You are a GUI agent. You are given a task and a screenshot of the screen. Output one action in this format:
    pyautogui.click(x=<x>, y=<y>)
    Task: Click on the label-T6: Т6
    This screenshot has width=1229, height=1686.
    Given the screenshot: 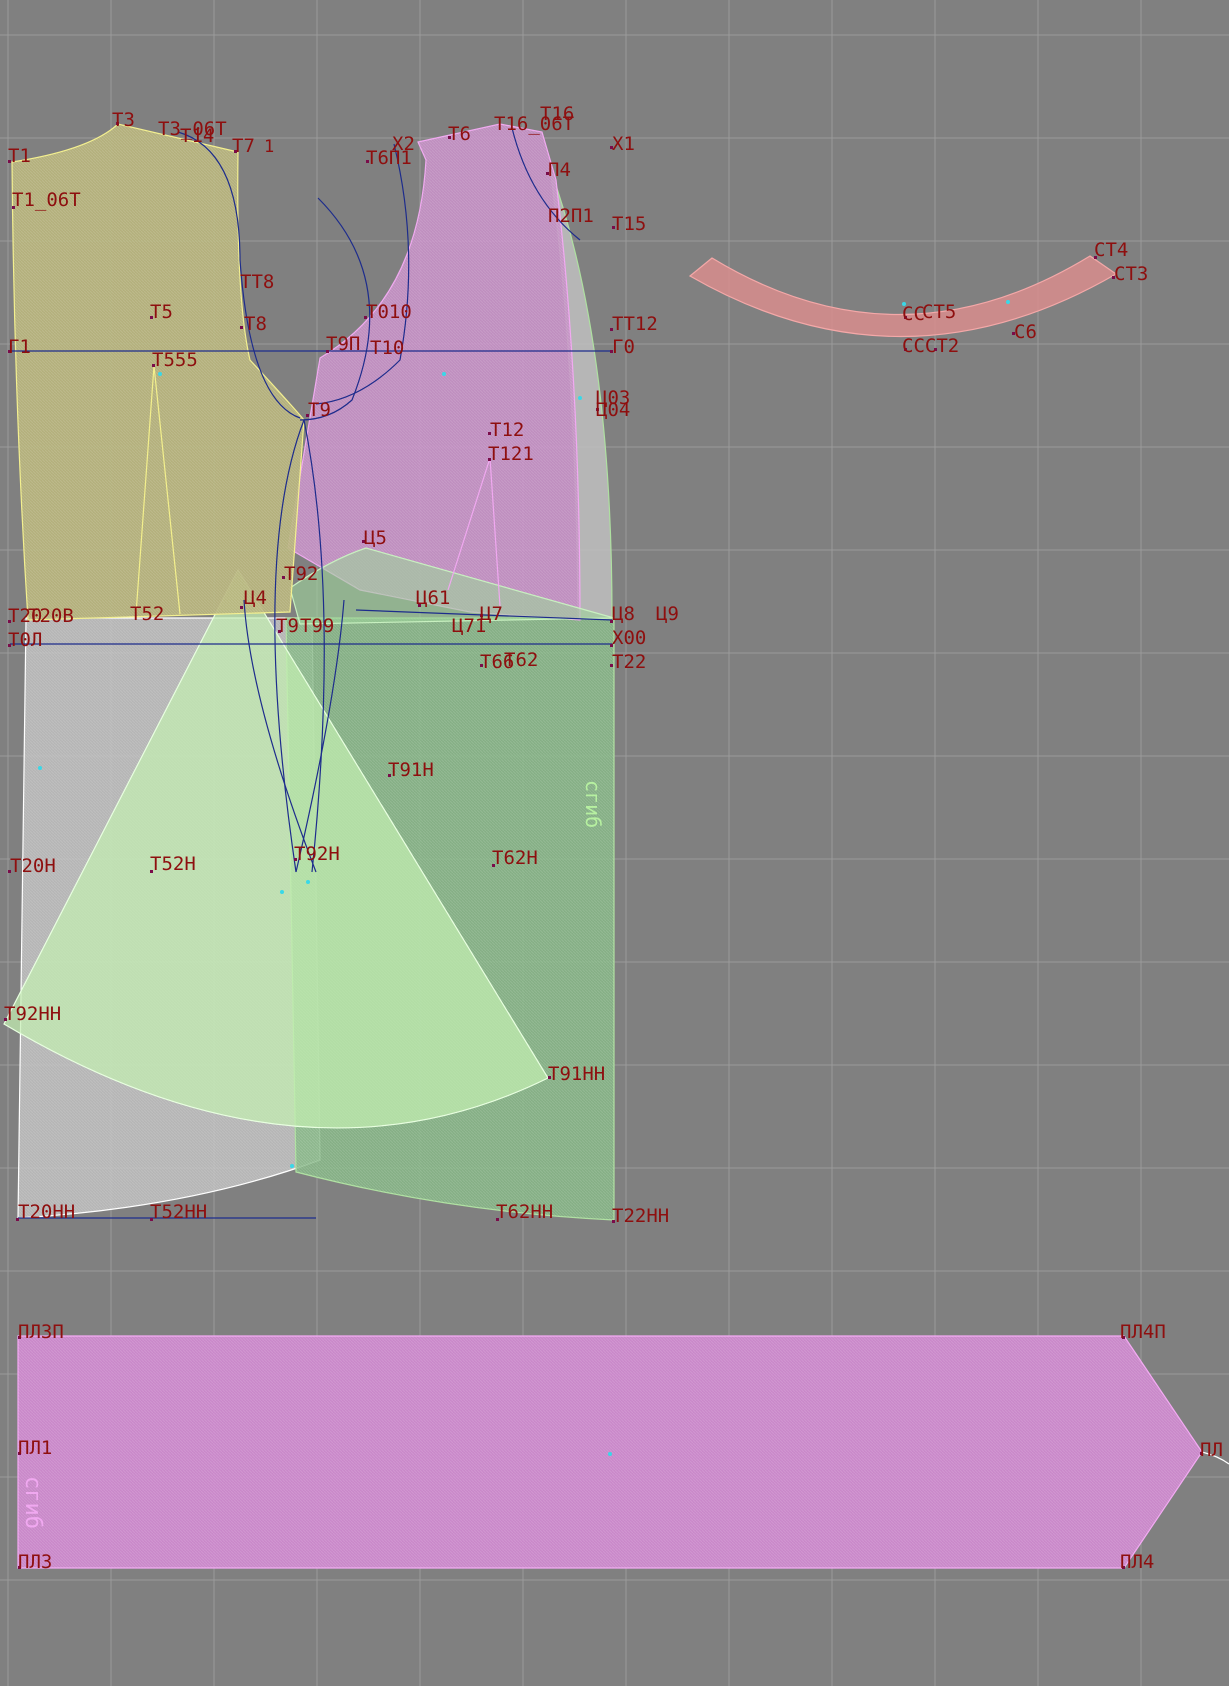 What is the action you would take?
    pyautogui.click(x=459, y=134)
    